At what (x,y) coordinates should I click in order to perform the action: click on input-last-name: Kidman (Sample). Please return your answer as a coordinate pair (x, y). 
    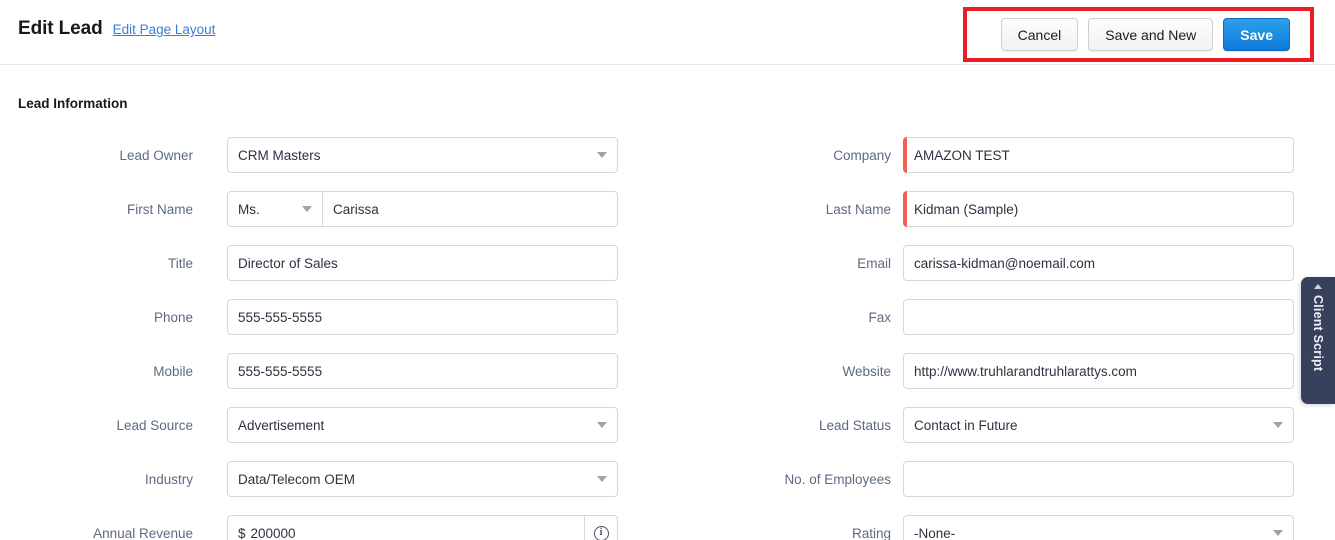
    Looking at the image, I should click on (1098, 209).